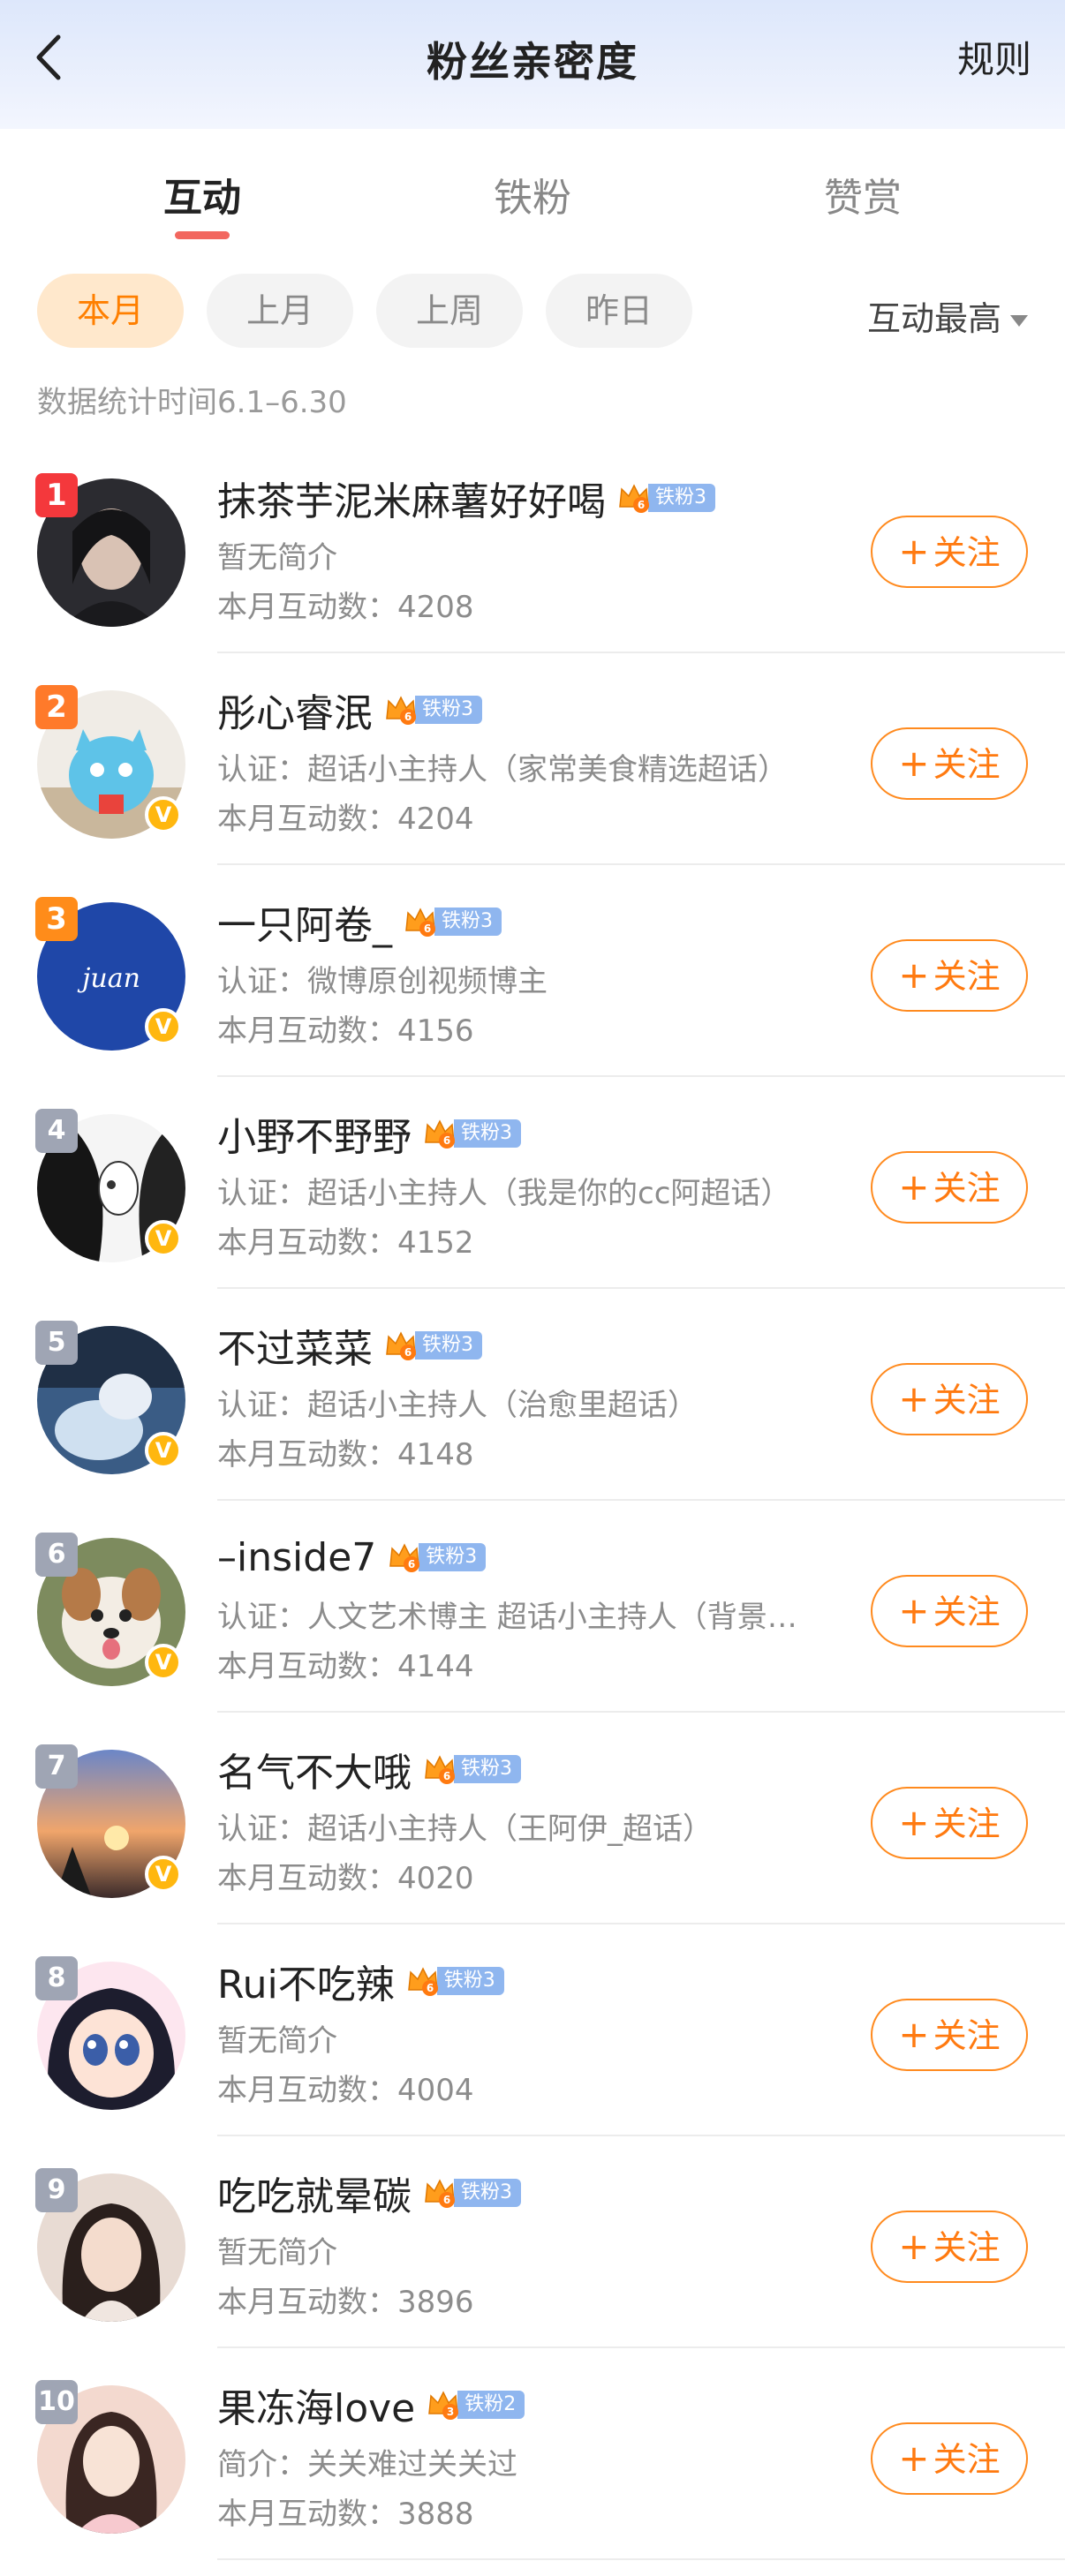  I want to click on filter-last-week: 上周, so click(449, 311).